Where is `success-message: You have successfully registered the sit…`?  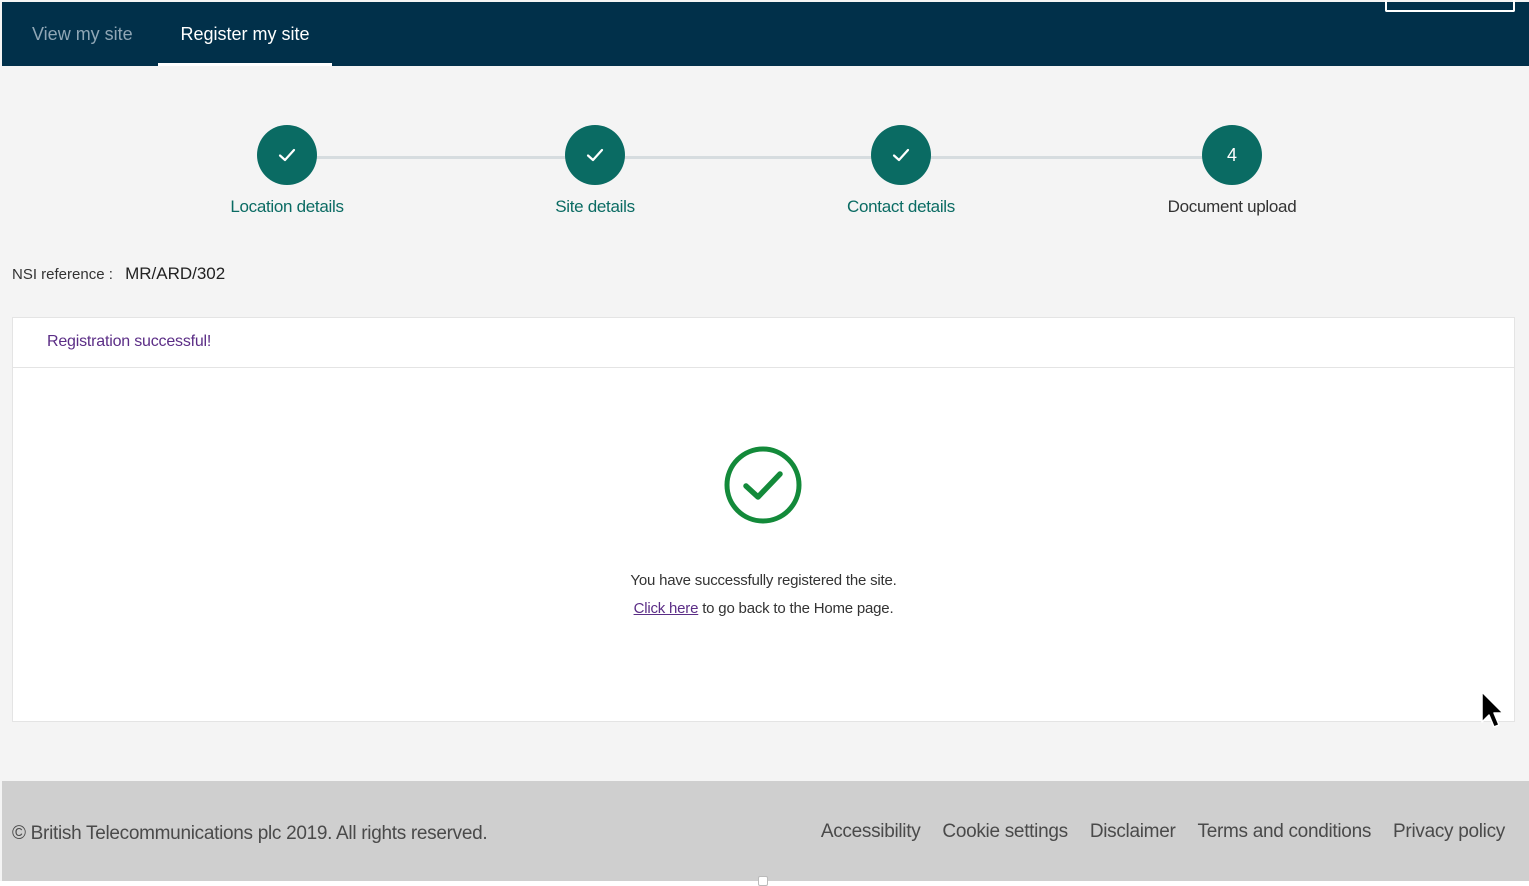
success-message: You have successfully registered the sit… is located at coordinates (763, 595).